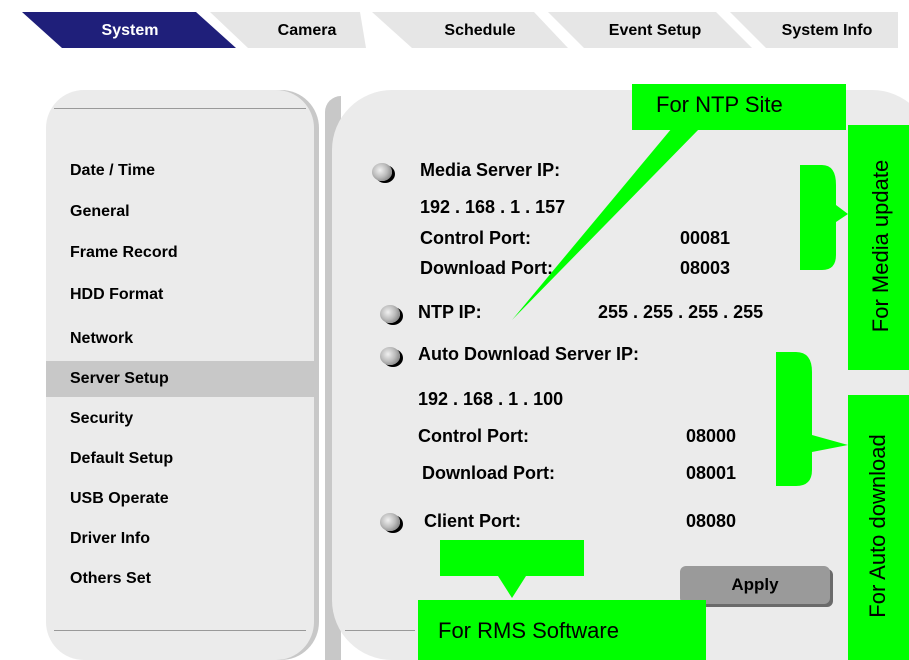 Image resolution: width=909 pixels, height=660 pixels. I want to click on callout-auto-download: For Auto download, so click(878, 527).